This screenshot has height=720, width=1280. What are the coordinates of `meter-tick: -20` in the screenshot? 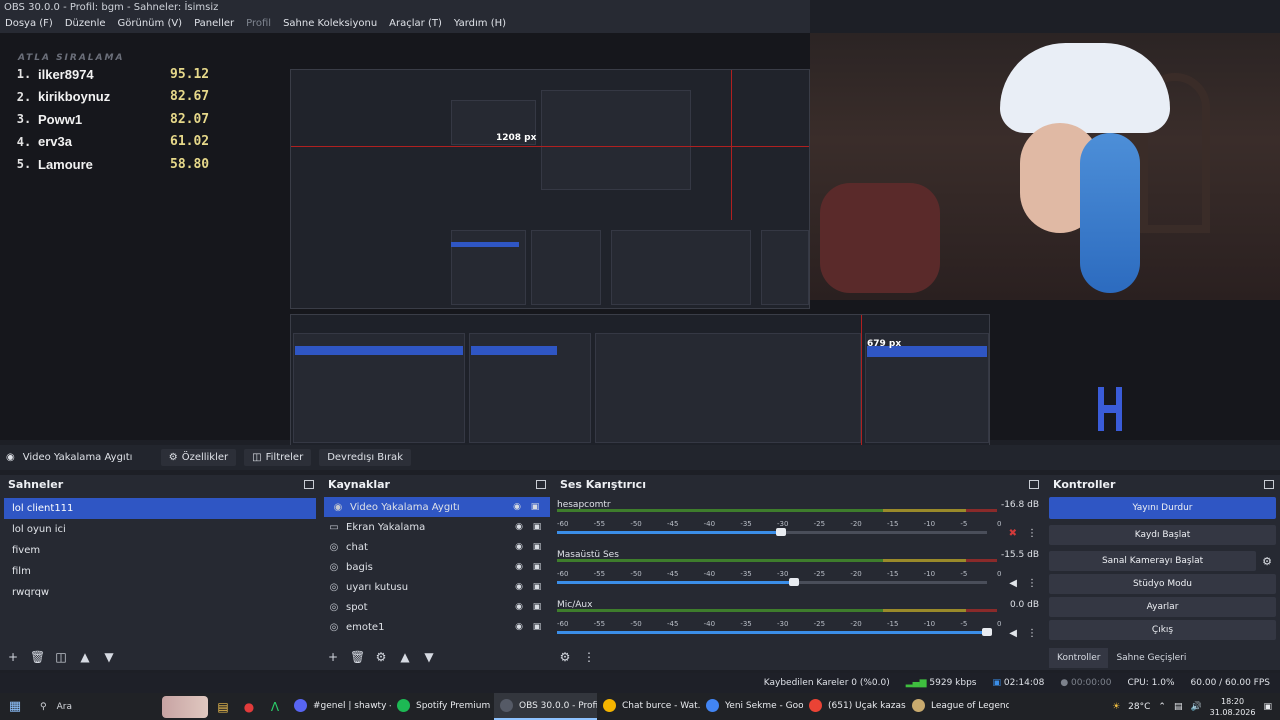 It's located at (856, 524).